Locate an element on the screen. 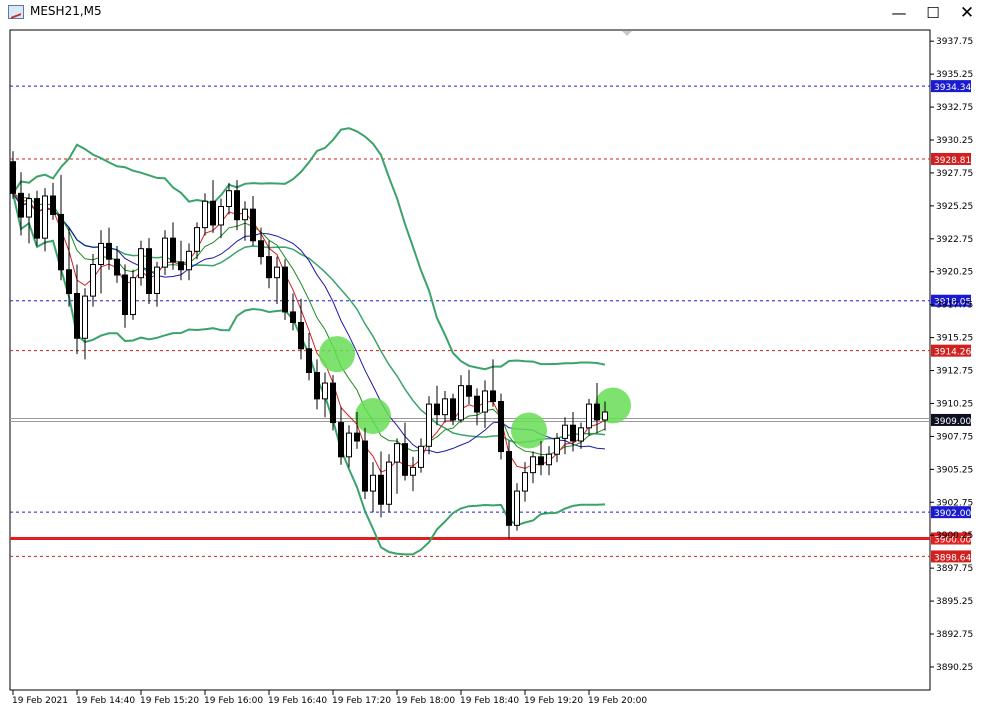 This screenshot has height=718, width=984. time-tick-label: 19 Feb 17:20 is located at coordinates (361, 701).